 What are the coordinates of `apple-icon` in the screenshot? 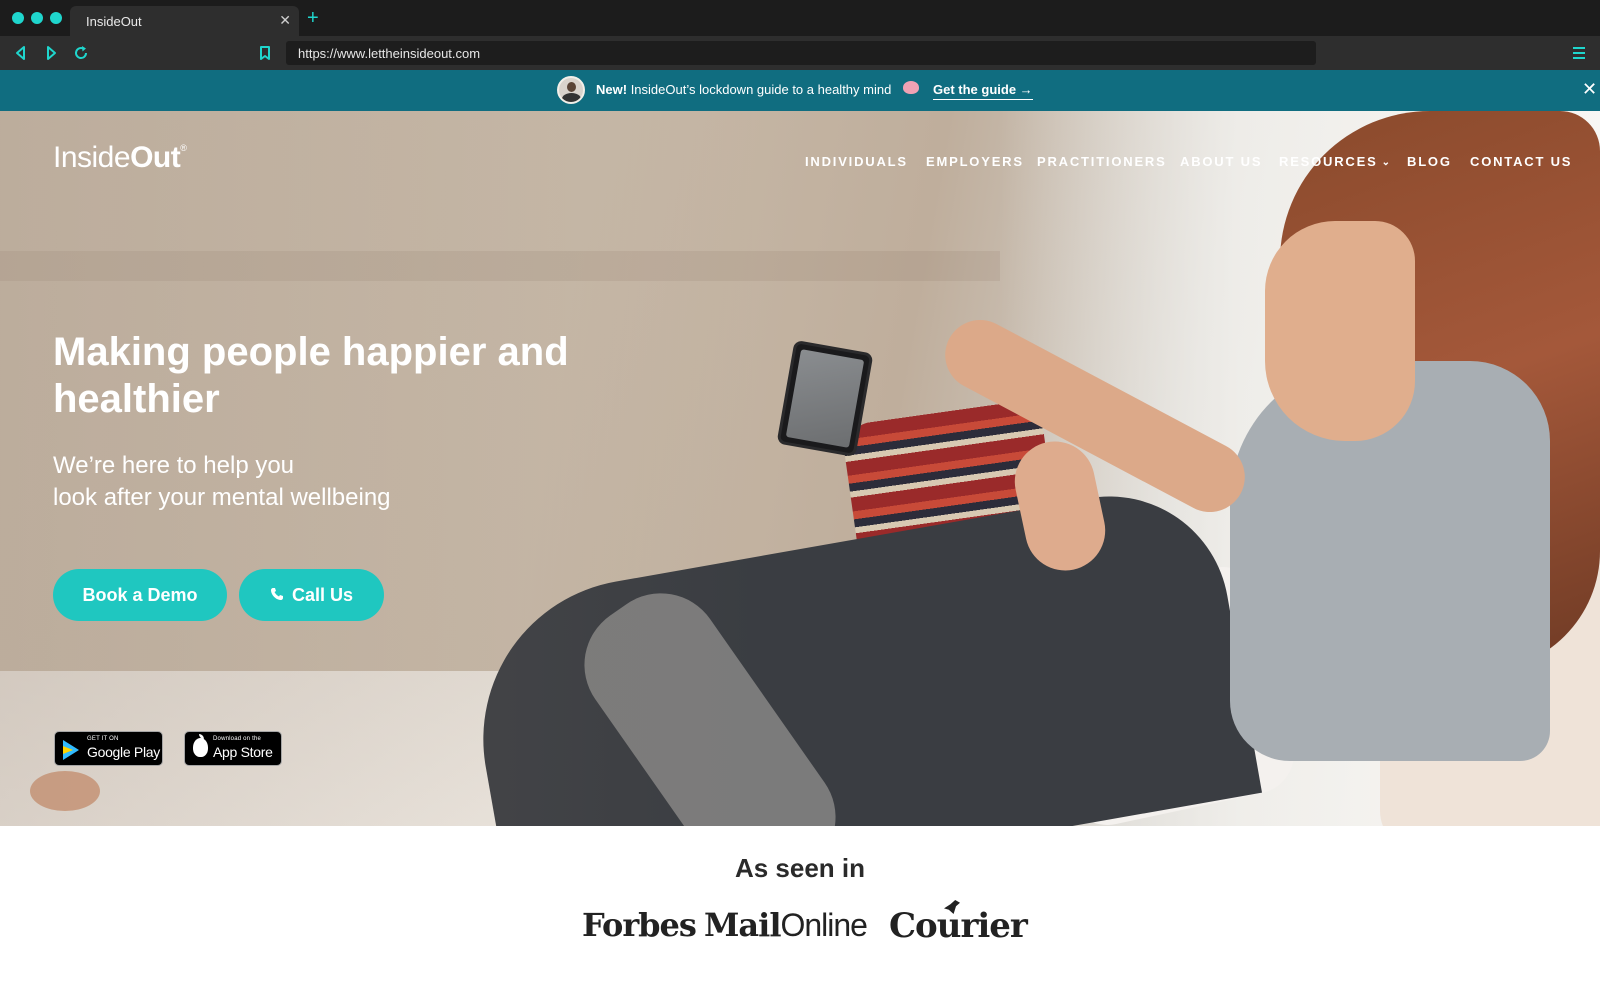 It's located at (200, 747).